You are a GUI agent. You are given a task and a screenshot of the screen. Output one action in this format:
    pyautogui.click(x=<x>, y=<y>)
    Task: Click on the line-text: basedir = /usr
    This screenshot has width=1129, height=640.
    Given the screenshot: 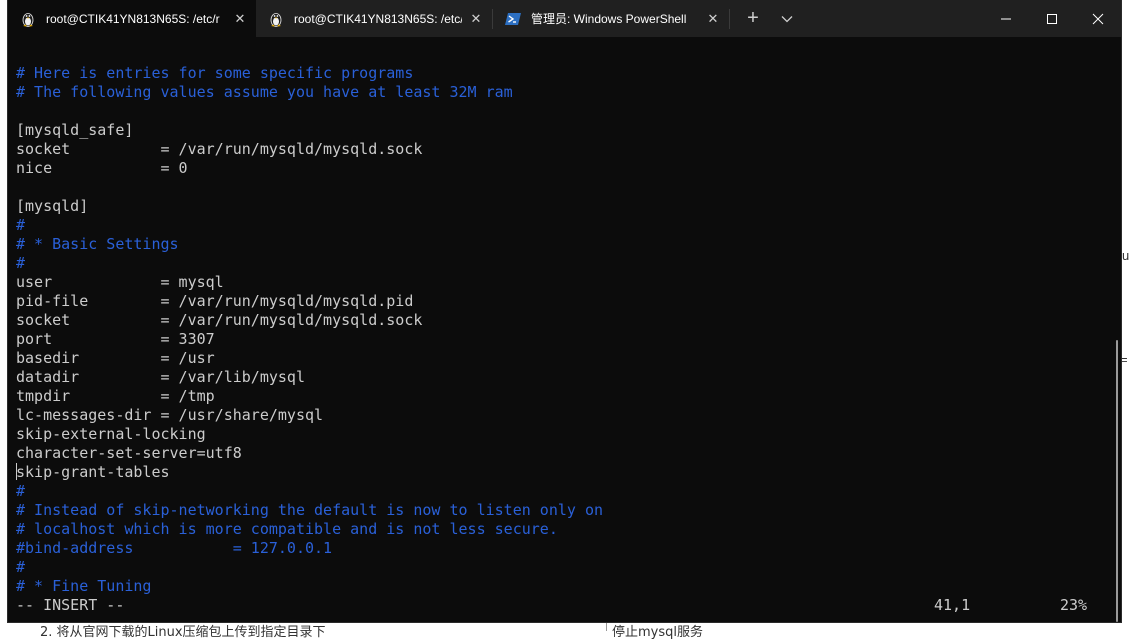 What is the action you would take?
    pyautogui.click(x=115, y=358)
    